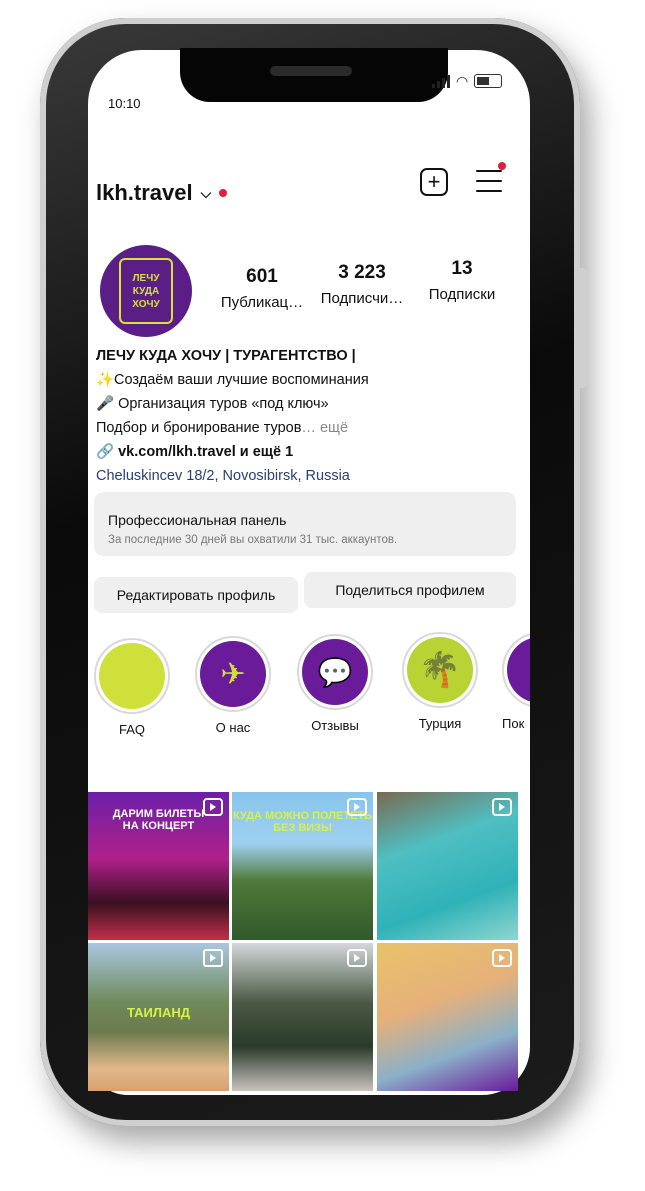 This screenshot has height=1191, width=645. I want to click on wifi-icon: ◠, so click(462, 81).